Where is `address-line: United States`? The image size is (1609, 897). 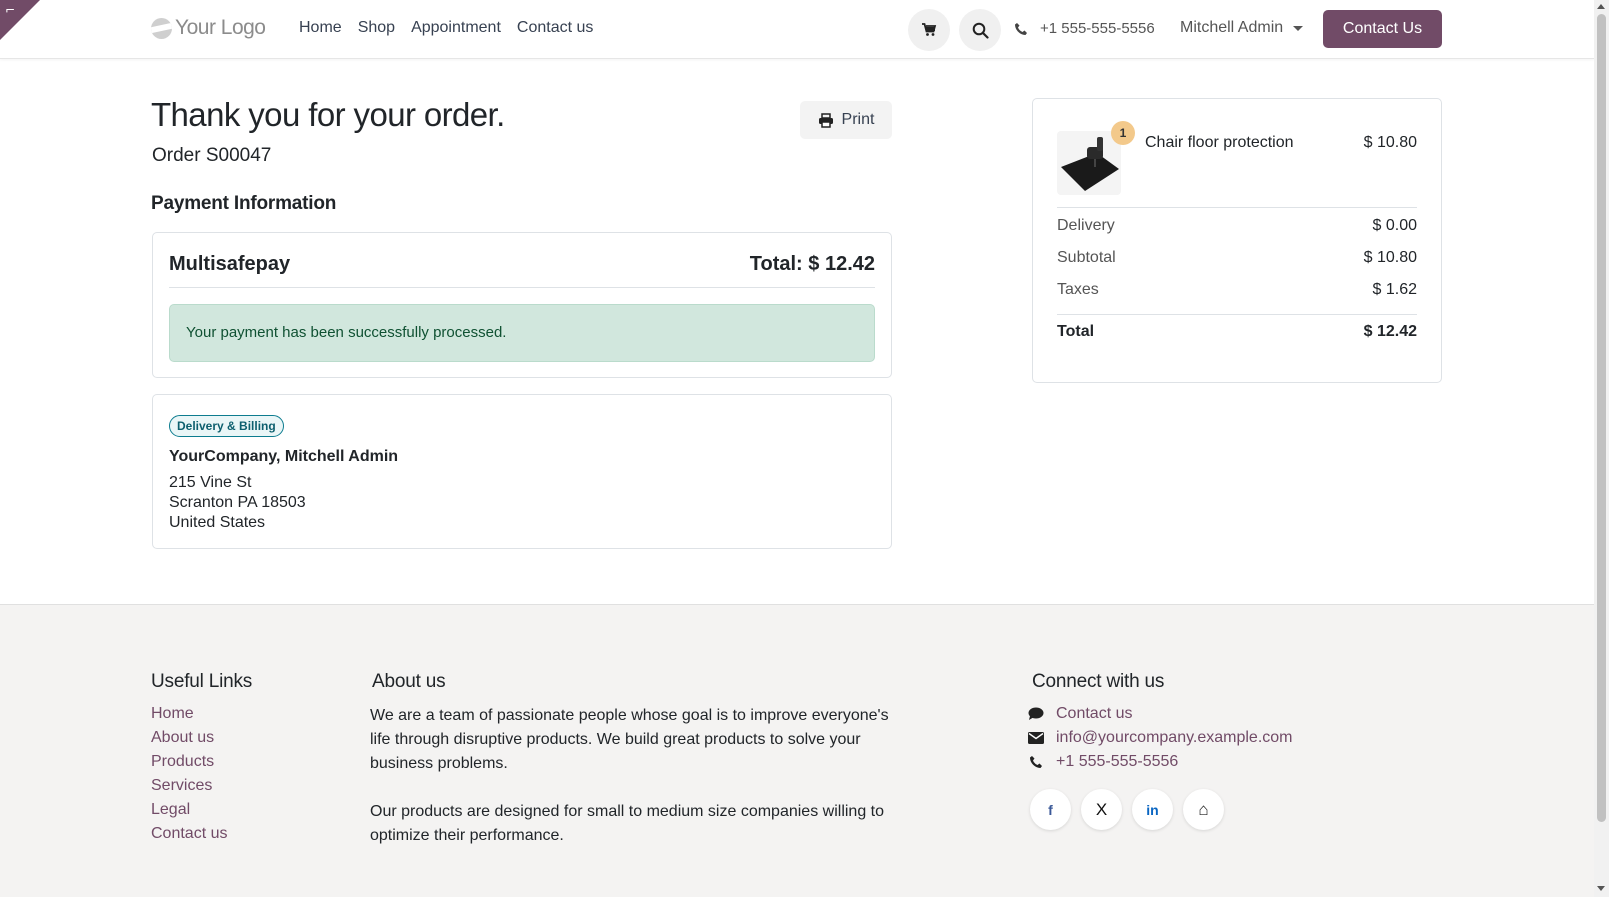 address-line: United States is located at coordinates (217, 522).